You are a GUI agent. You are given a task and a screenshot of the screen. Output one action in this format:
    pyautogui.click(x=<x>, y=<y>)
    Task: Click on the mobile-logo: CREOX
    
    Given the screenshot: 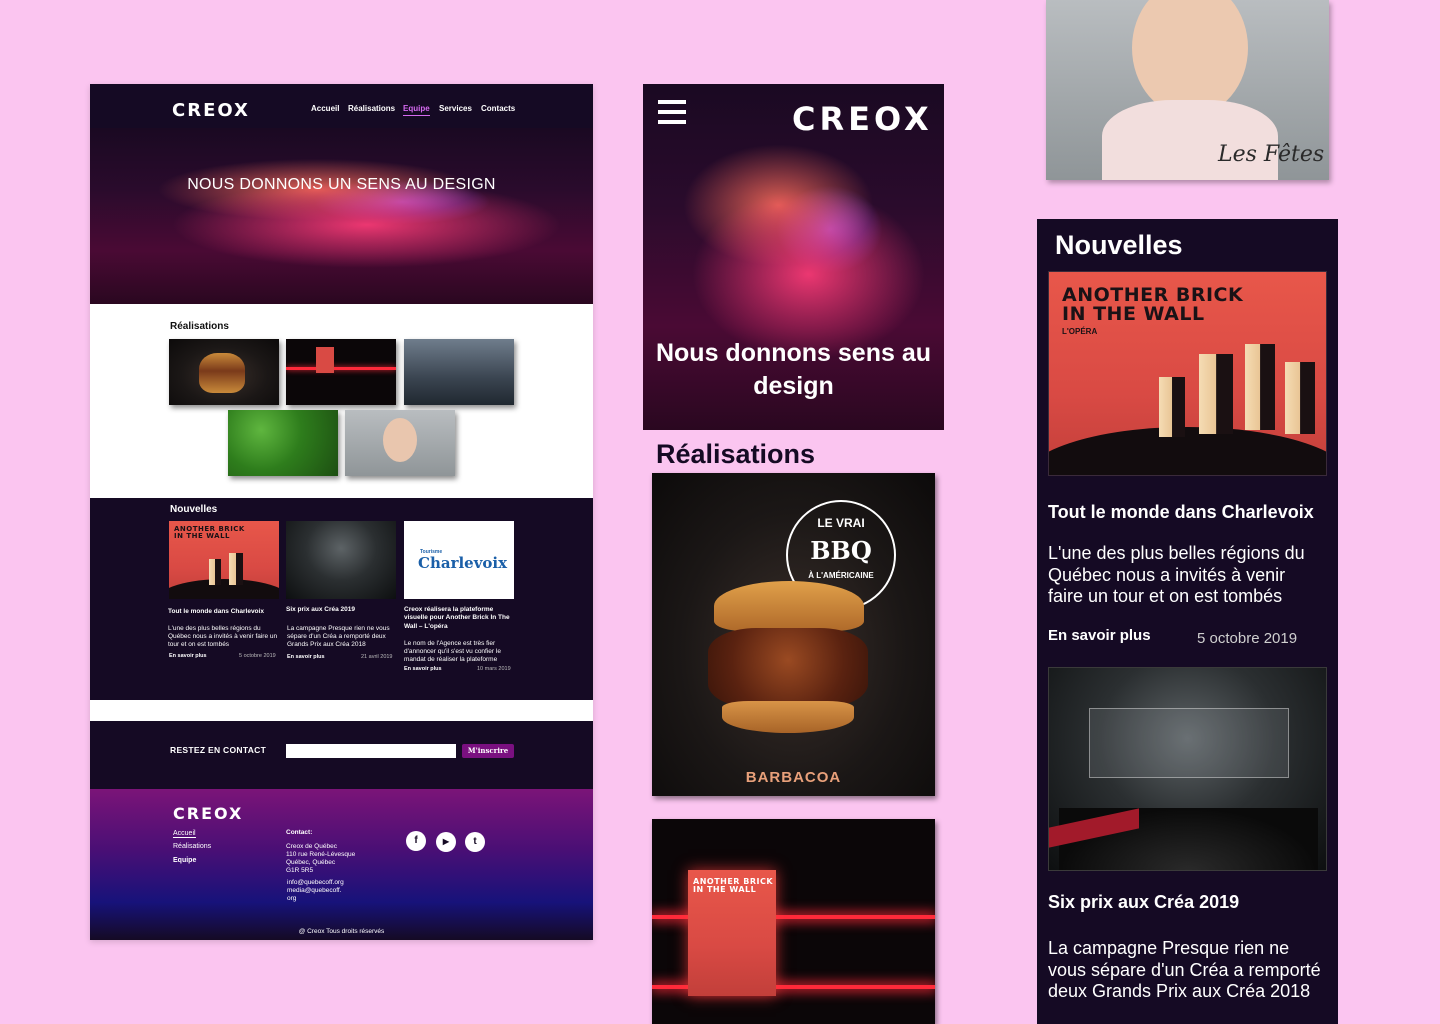 What is the action you would take?
    pyautogui.click(x=862, y=119)
    